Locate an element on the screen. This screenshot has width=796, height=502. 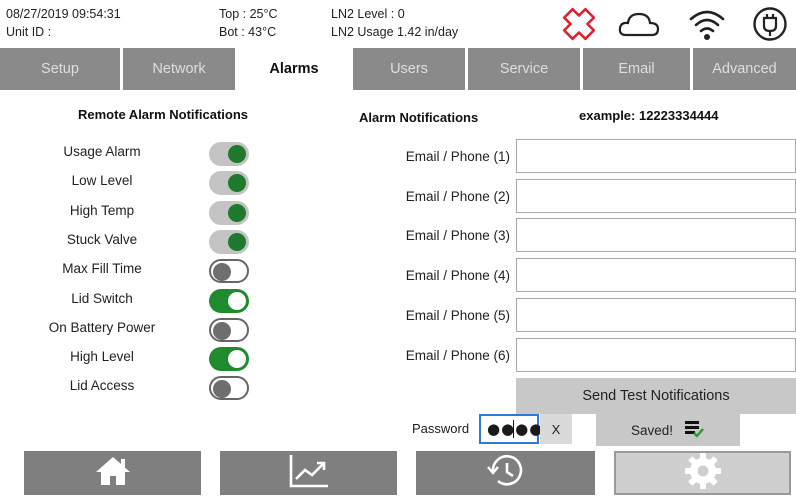
alarm-label: Lid Switch is located at coordinates (102, 298).